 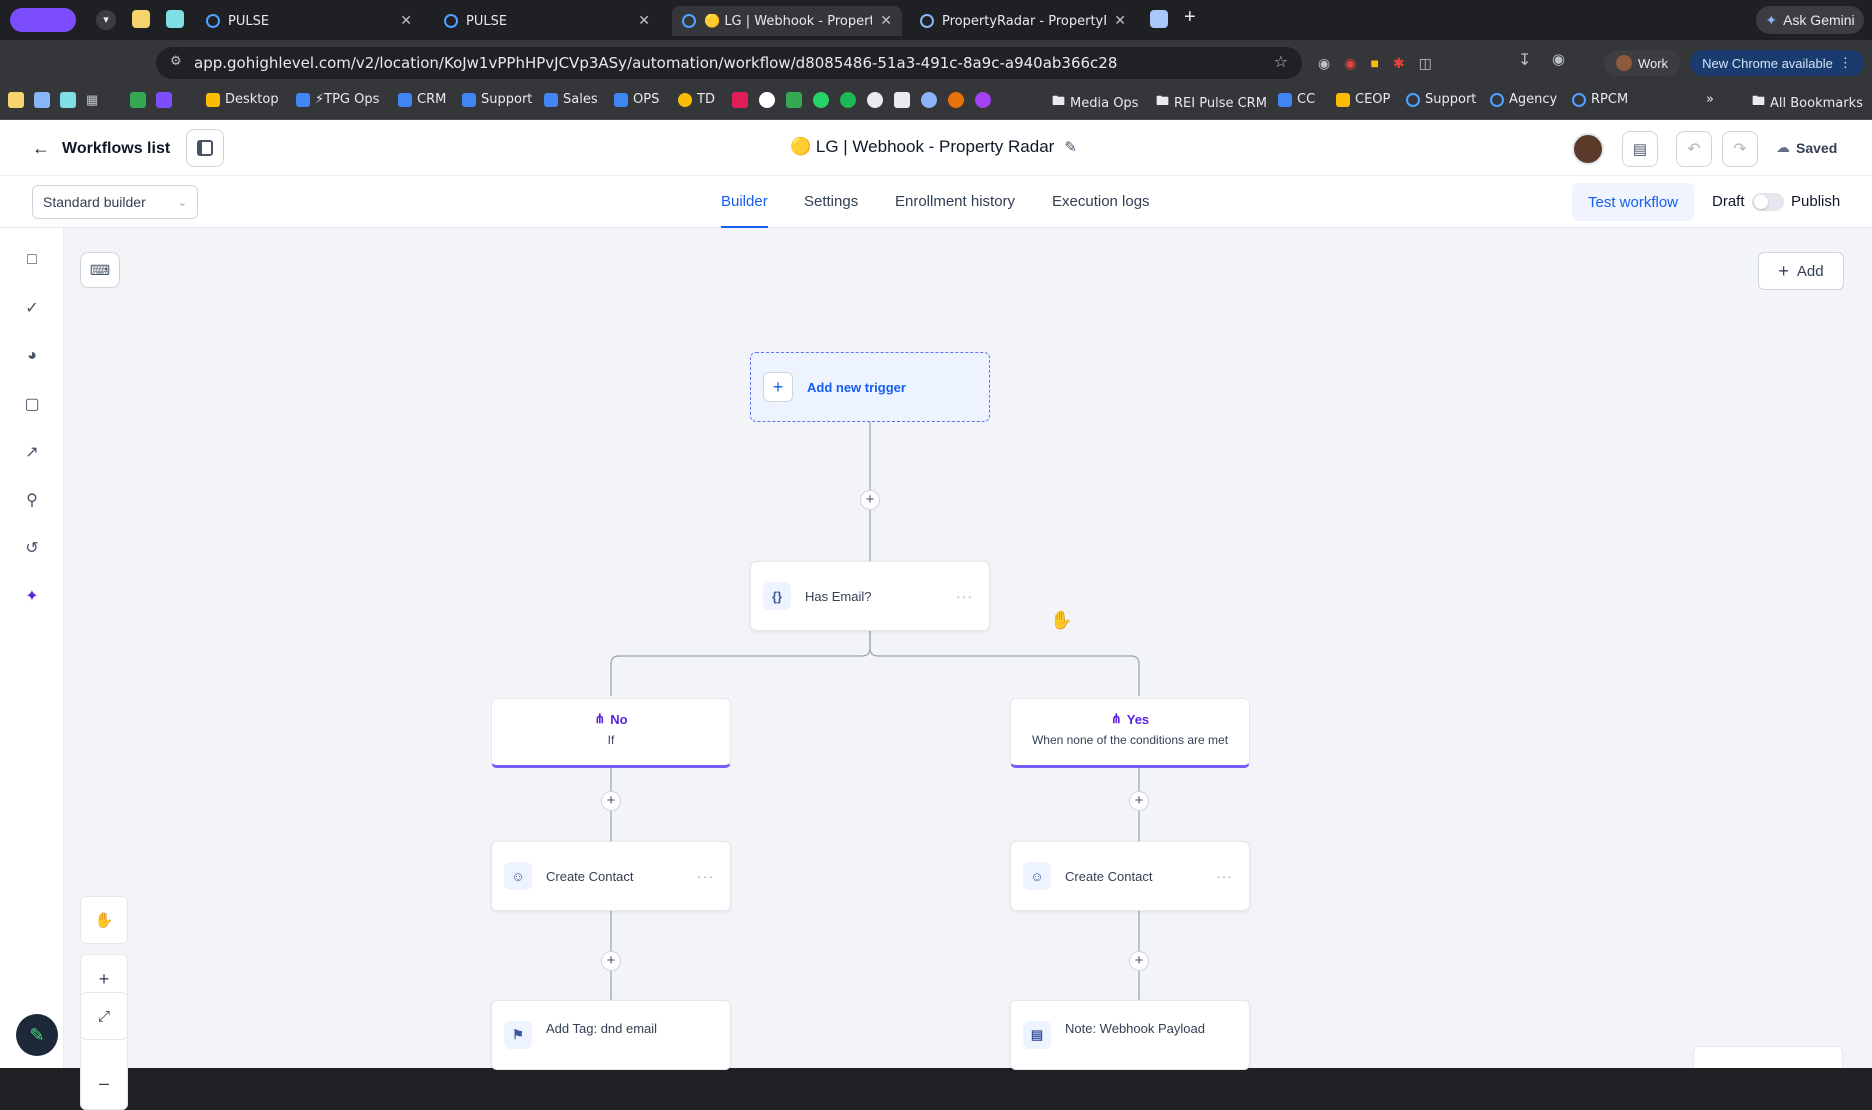 What do you see at coordinates (422, 99) in the screenshot?
I see `bookmark-item: CRM` at bounding box center [422, 99].